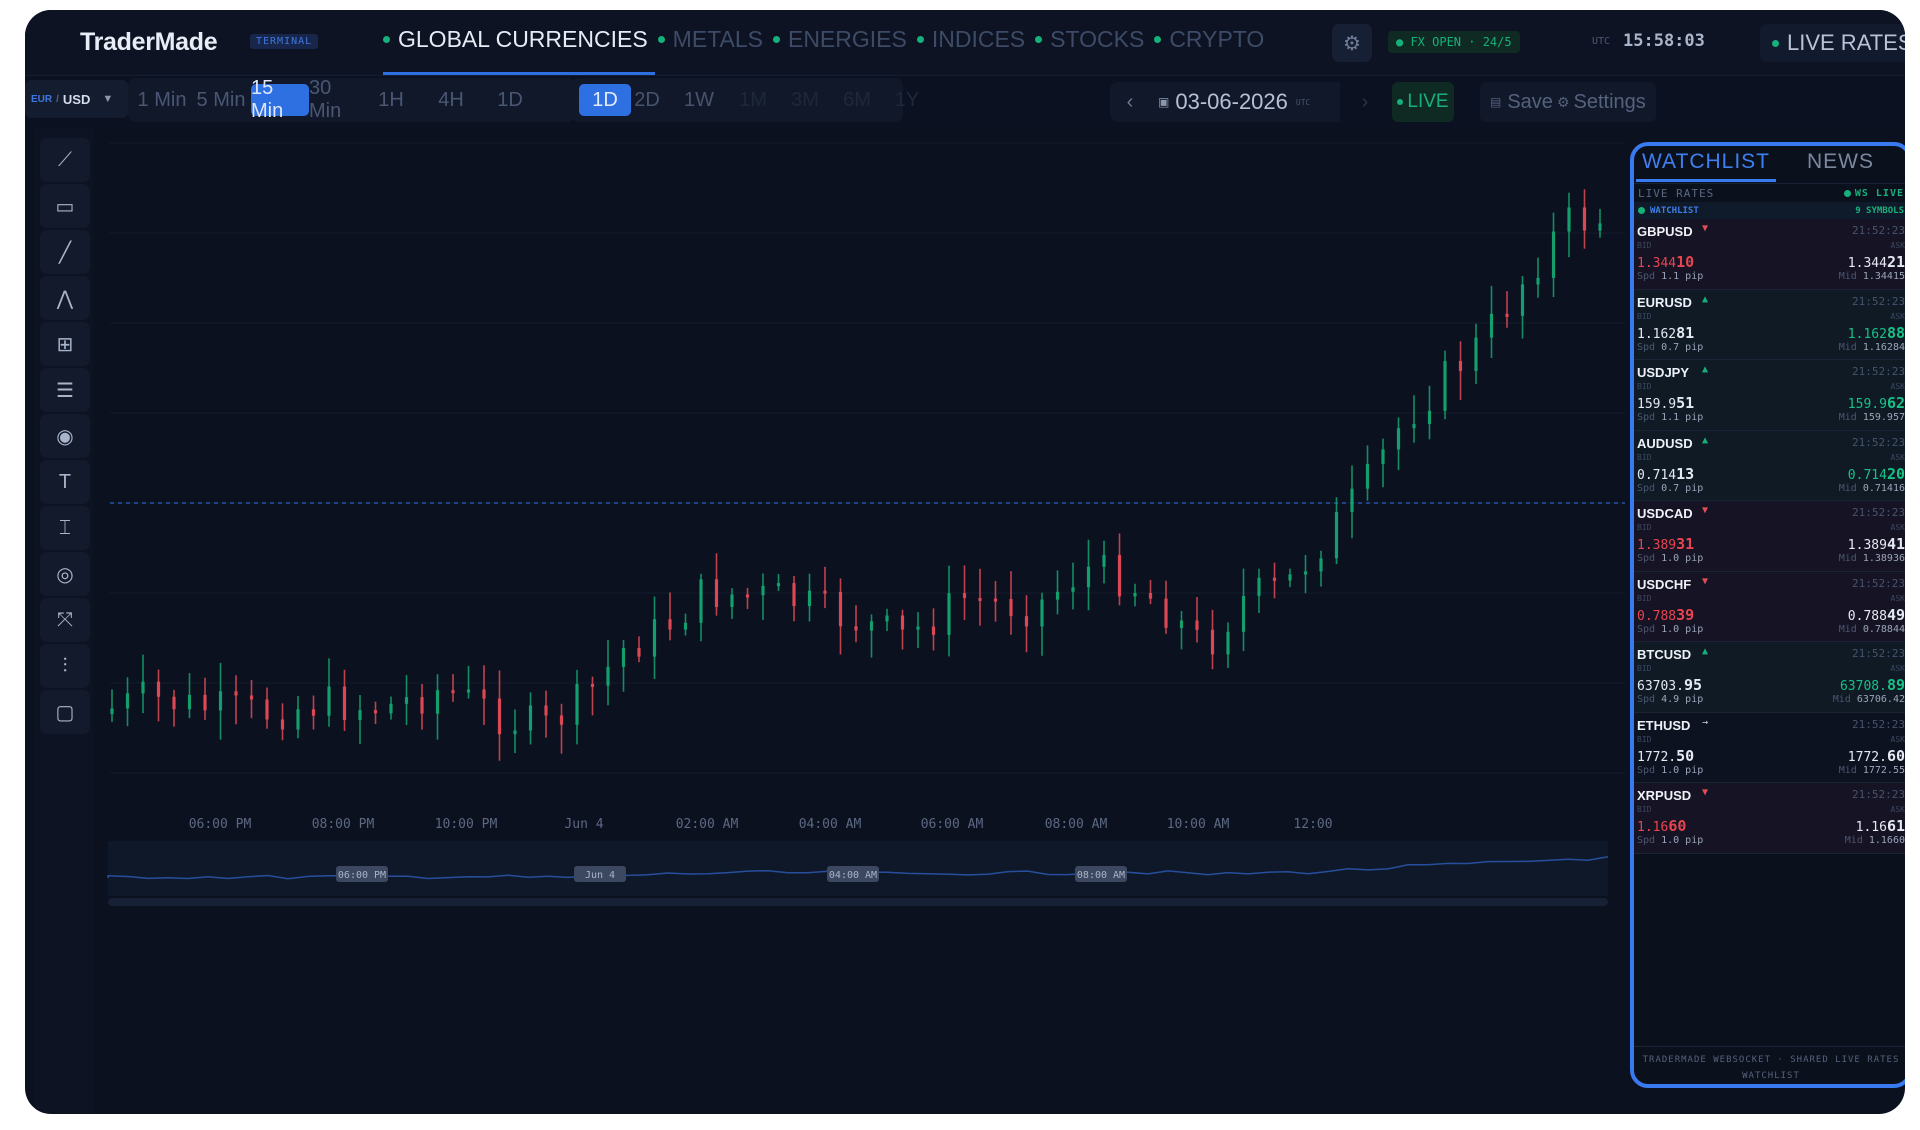 The height and width of the screenshot is (1130, 1920). I want to click on fullscreen-tool: ⤧, so click(65, 620).